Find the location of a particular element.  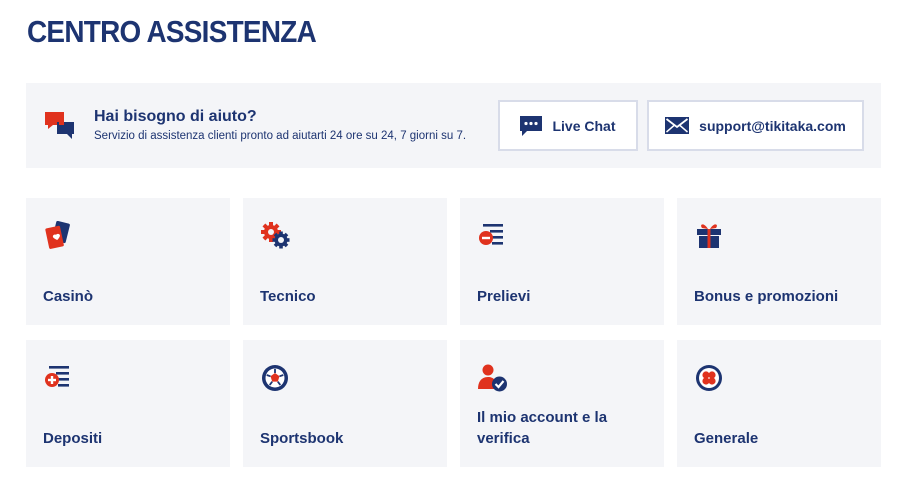

withdraw-list-icon is located at coordinates (492, 236).